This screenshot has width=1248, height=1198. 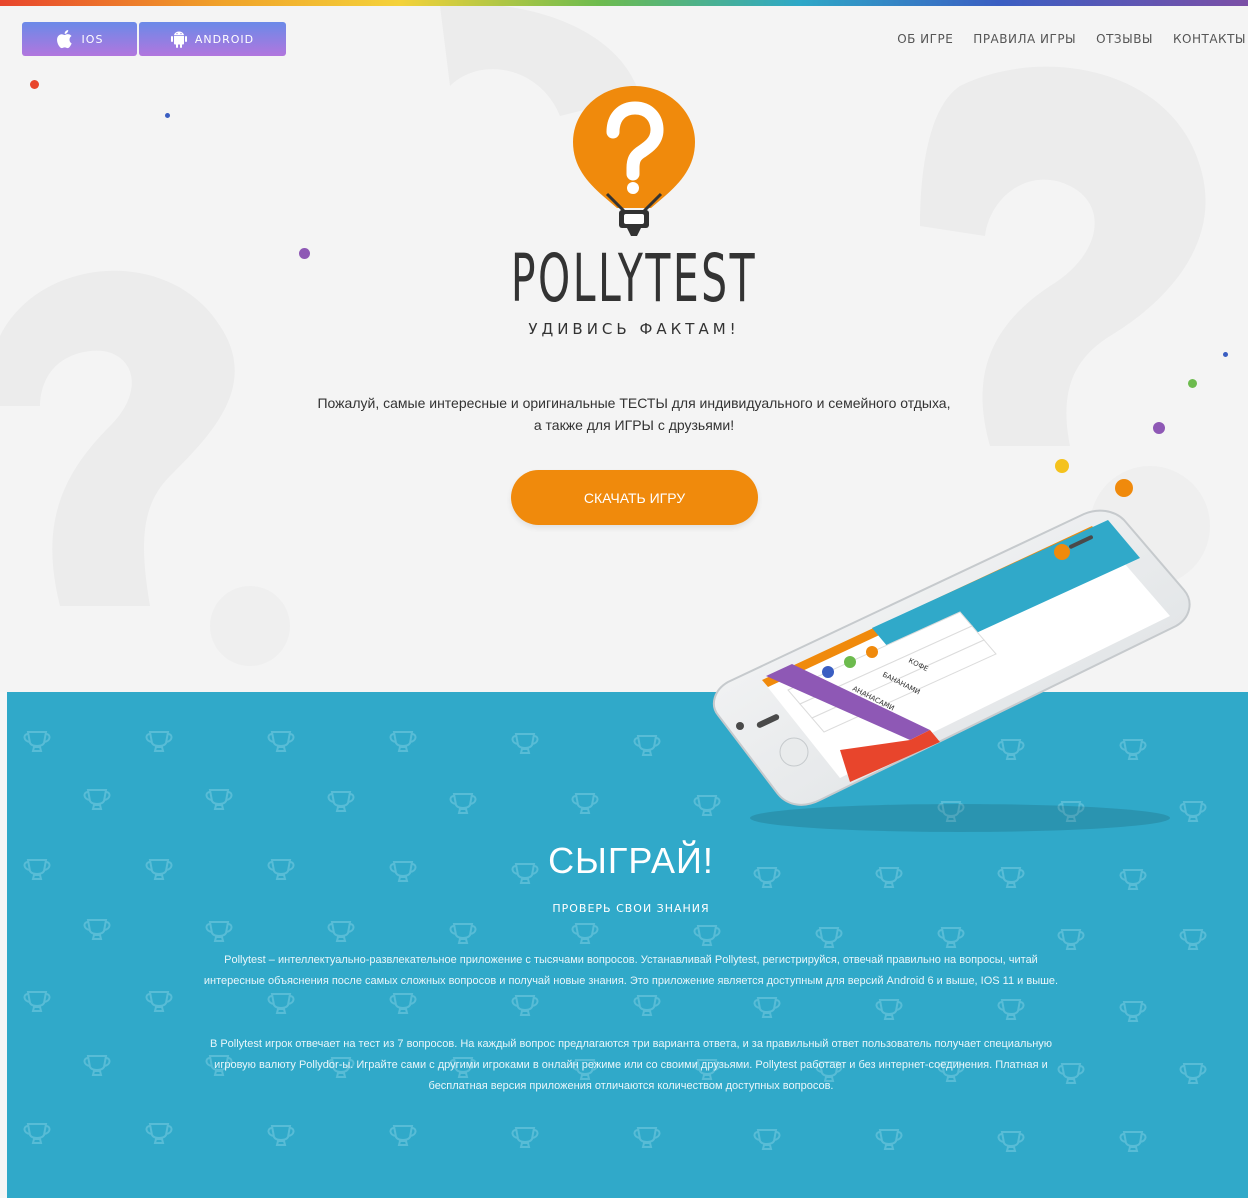 What do you see at coordinates (1024, 39) in the screenshot?
I see `nav-item-rules: ПРАВИЛА ИГРЫ` at bounding box center [1024, 39].